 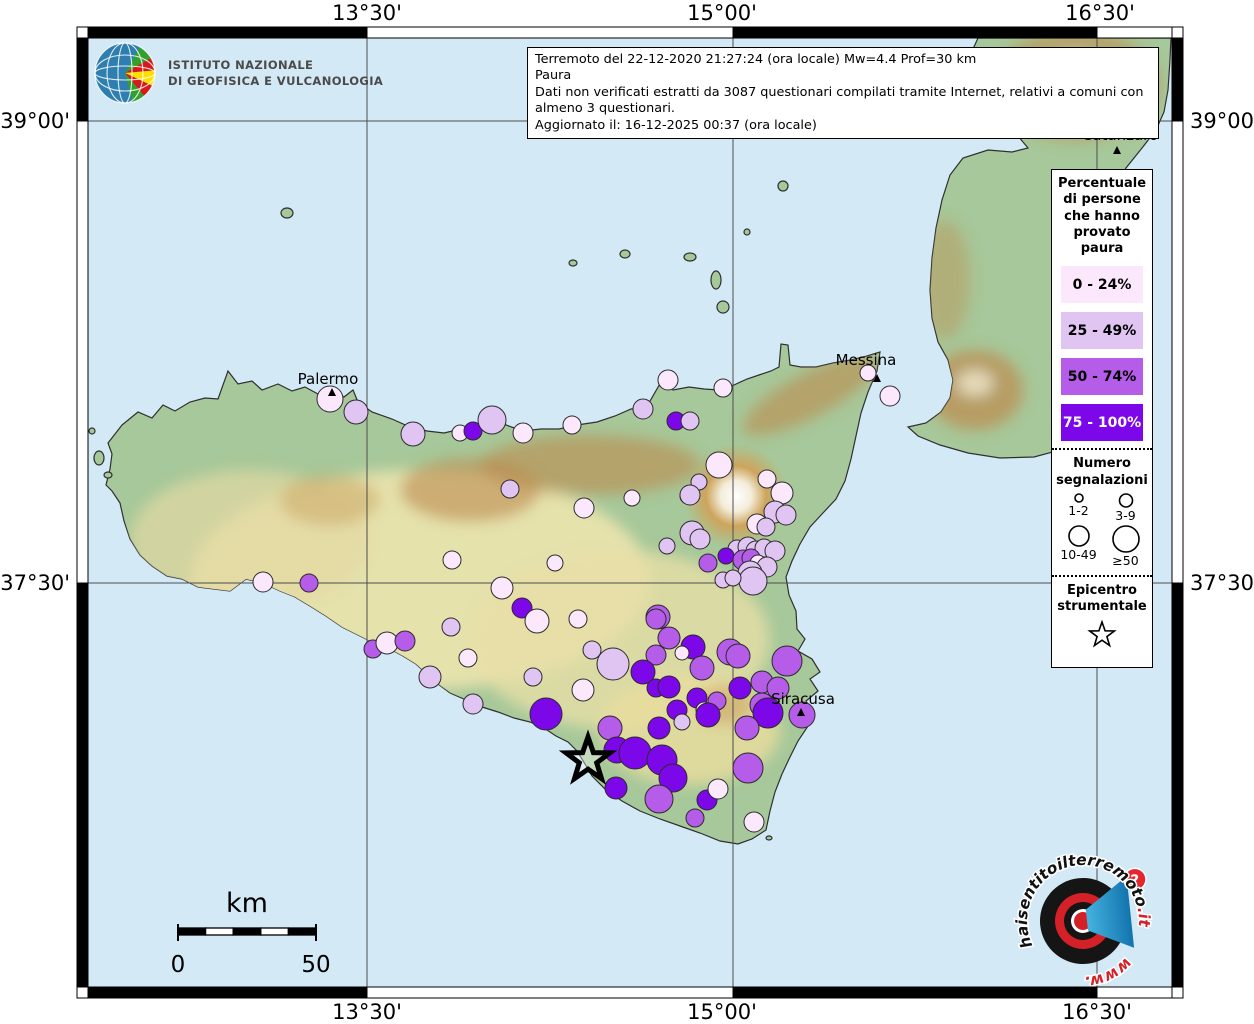 I want to click on axis-label-bottom: 13°30', so click(x=367, y=1012).